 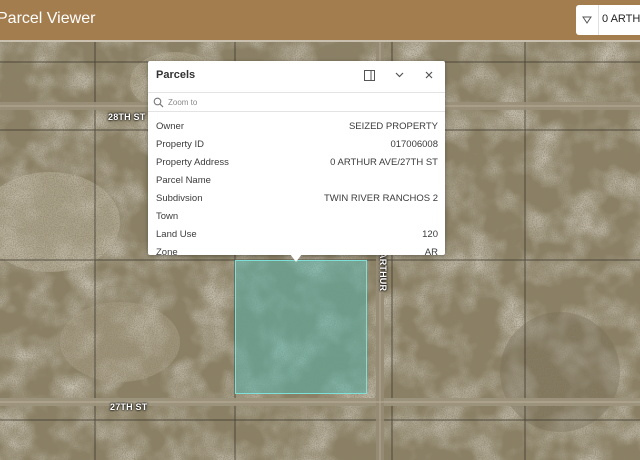 I want to click on attribute-row-parcel-name: Parcel Name, so click(x=296, y=181).